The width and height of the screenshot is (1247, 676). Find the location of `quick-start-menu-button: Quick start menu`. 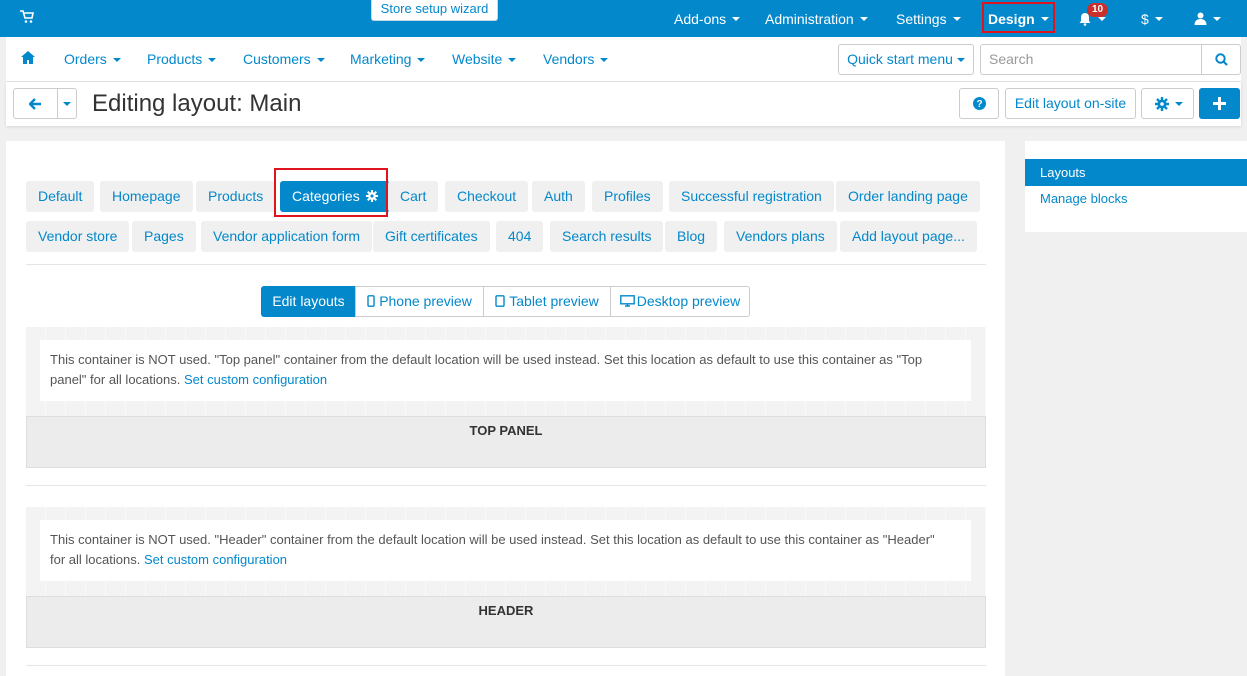

quick-start-menu-button: Quick start menu is located at coordinates (906, 59).